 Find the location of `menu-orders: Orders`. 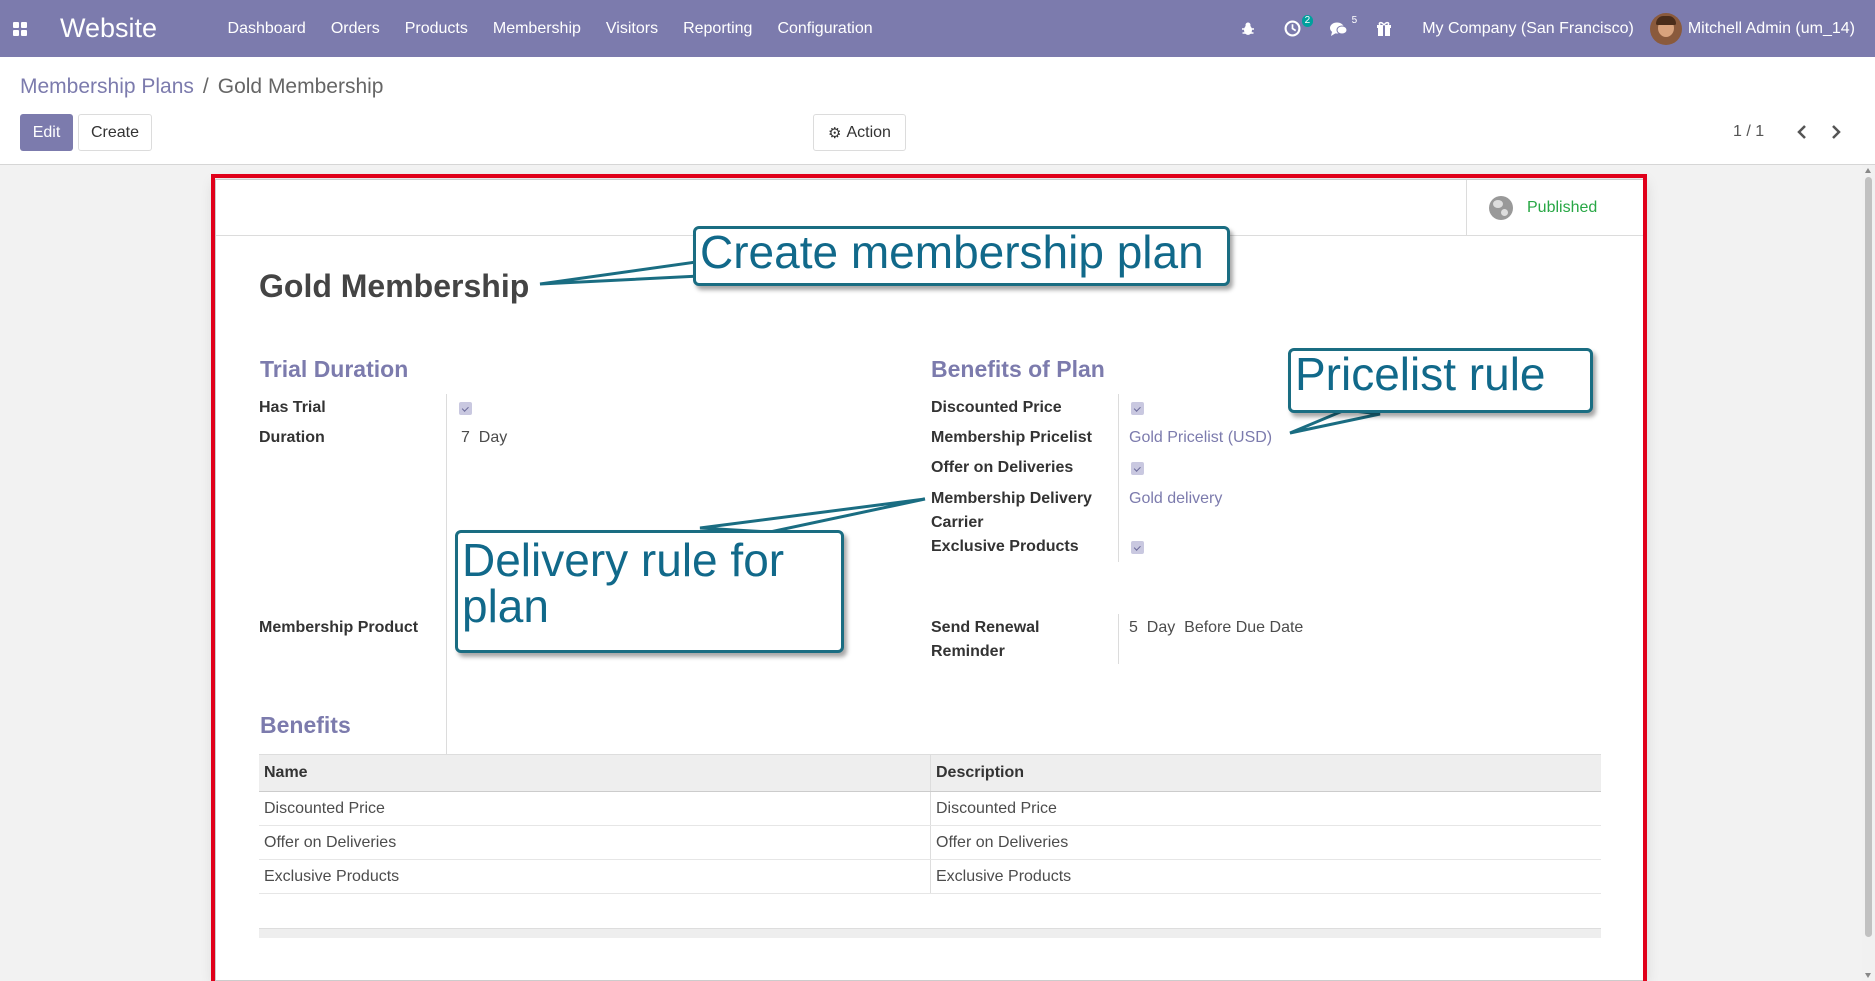

menu-orders: Orders is located at coordinates (355, 29).